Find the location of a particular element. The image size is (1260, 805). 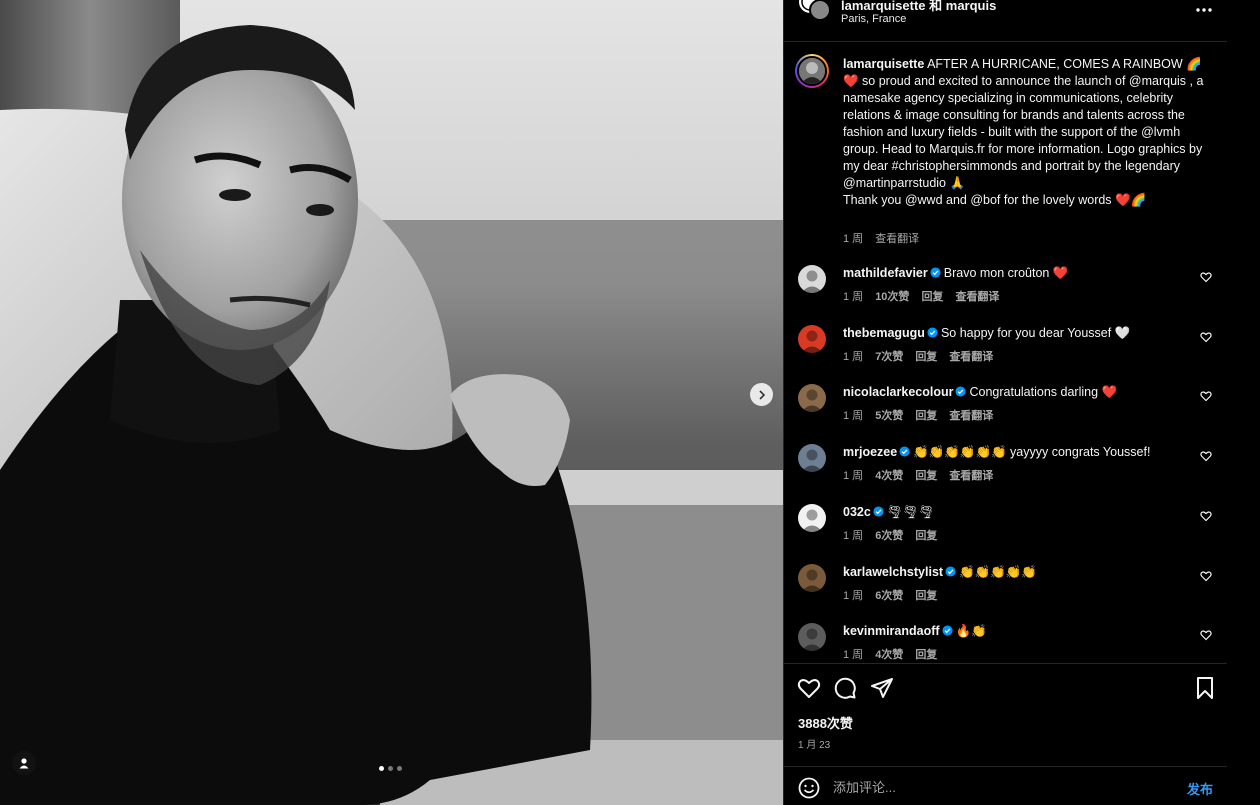

post-actions: 3888次赞 1 月 23 is located at coordinates (1006, 709).